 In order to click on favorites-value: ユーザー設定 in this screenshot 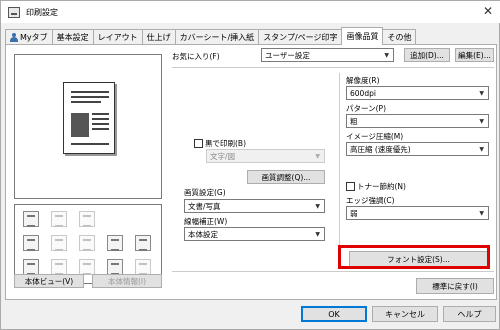, I will do `click(287, 55)`.